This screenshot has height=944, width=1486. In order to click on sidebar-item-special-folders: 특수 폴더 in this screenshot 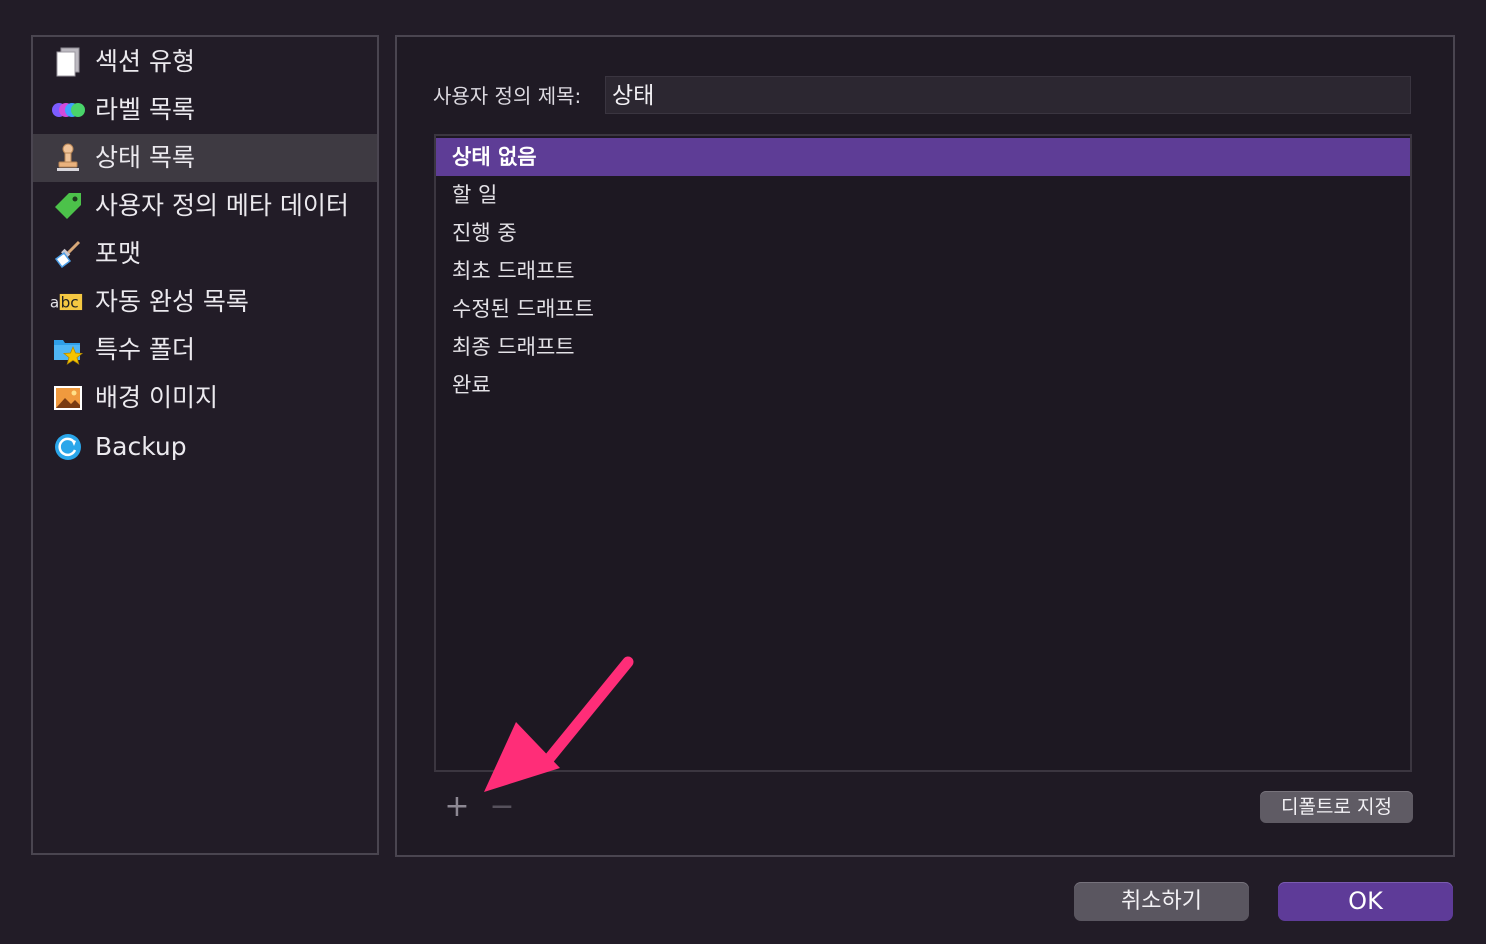, I will do `click(205, 350)`.